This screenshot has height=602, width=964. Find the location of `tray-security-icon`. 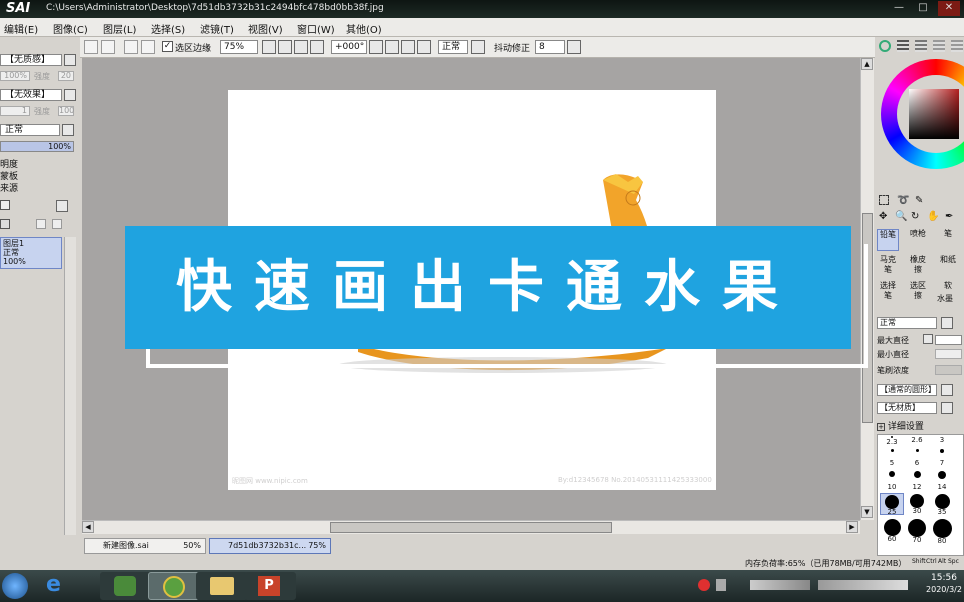

tray-security-icon is located at coordinates (704, 585).